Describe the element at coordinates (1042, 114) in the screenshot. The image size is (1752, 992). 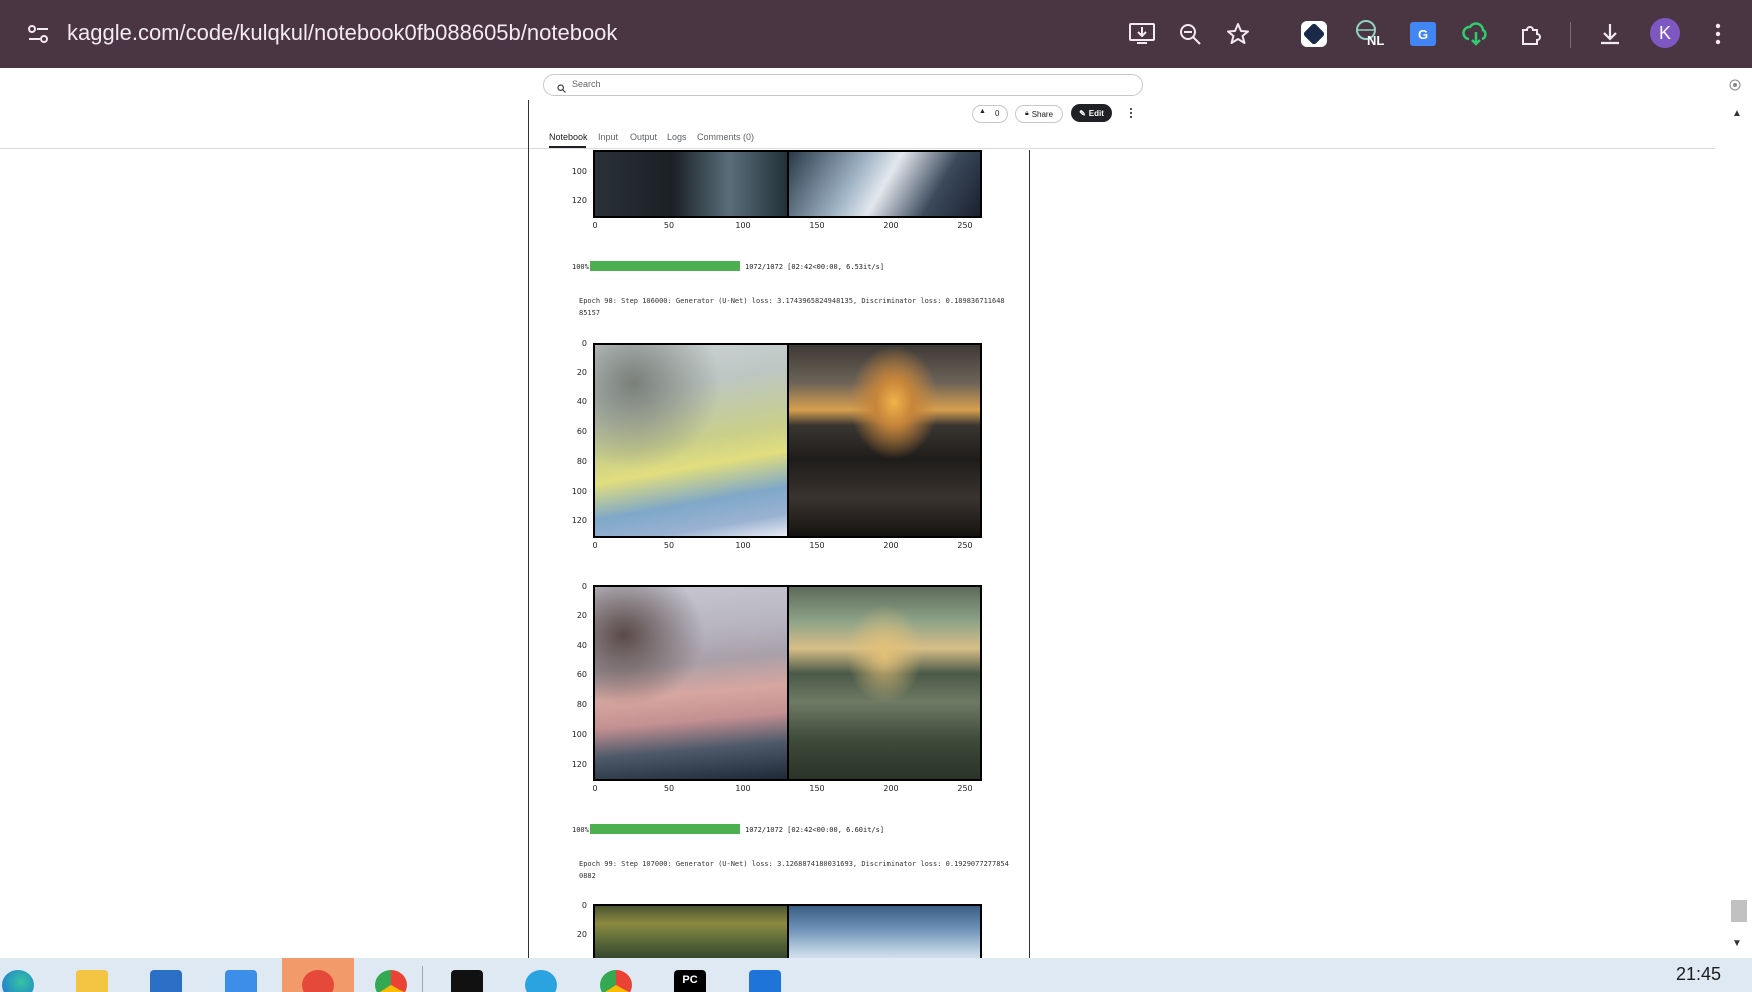
I see `share-label: Share` at that location.